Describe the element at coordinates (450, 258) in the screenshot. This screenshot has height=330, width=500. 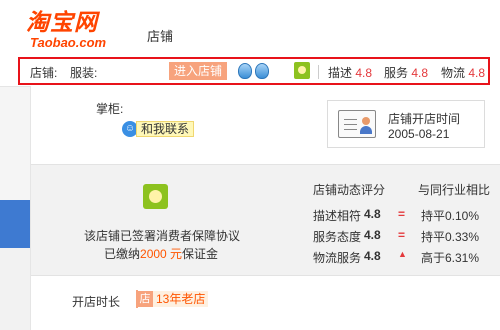
I see `score-row-compare: 高于6.31%` at that location.